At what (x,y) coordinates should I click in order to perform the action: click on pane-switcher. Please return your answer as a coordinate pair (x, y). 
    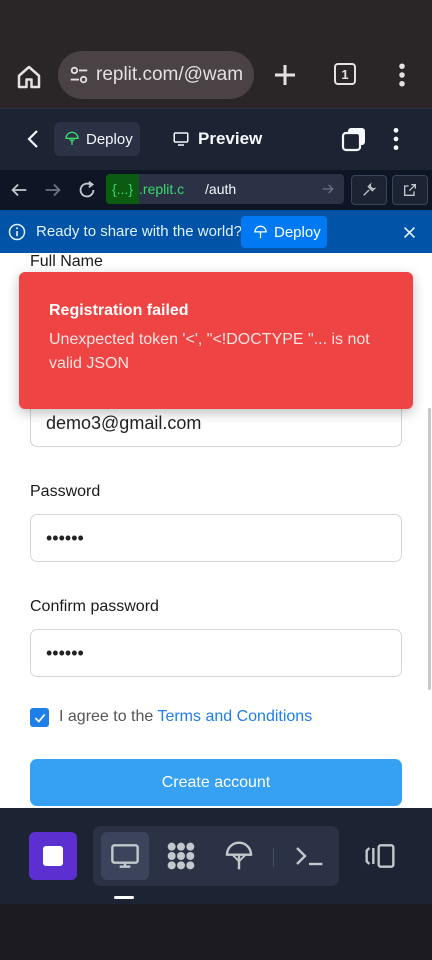
    Looking at the image, I should click on (216, 856).